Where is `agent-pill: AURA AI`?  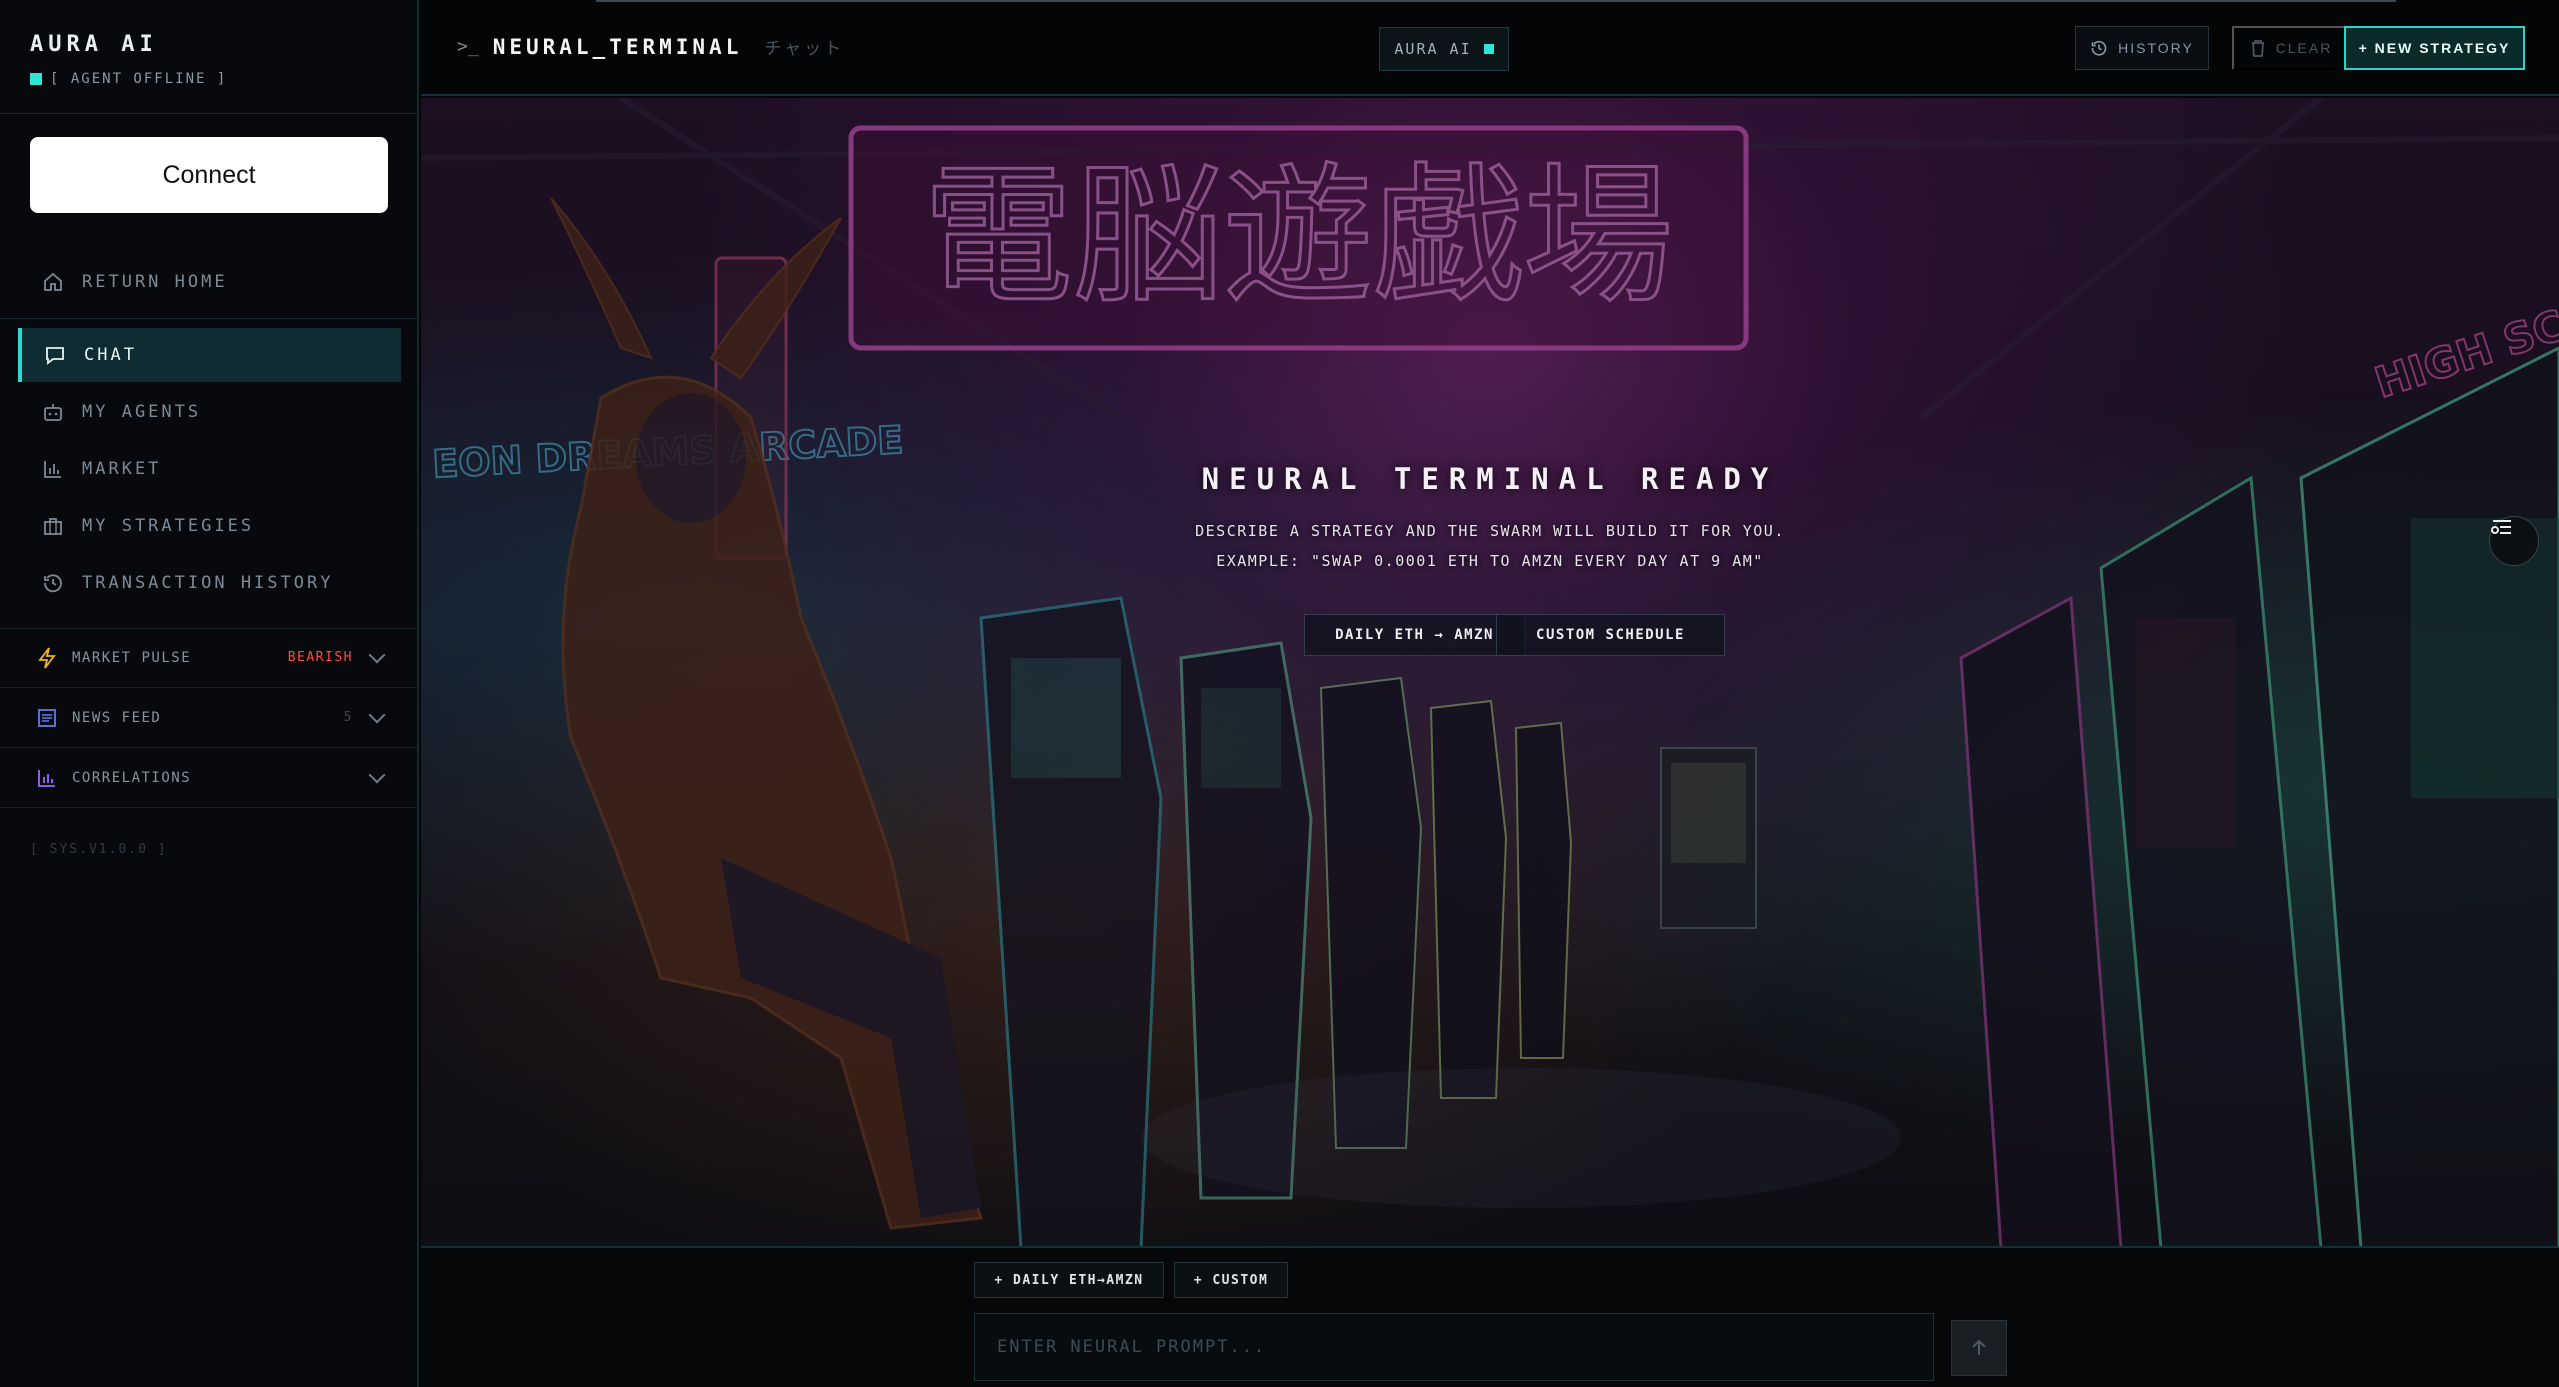
agent-pill: AURA AI is located at coordinates (1444, 49).